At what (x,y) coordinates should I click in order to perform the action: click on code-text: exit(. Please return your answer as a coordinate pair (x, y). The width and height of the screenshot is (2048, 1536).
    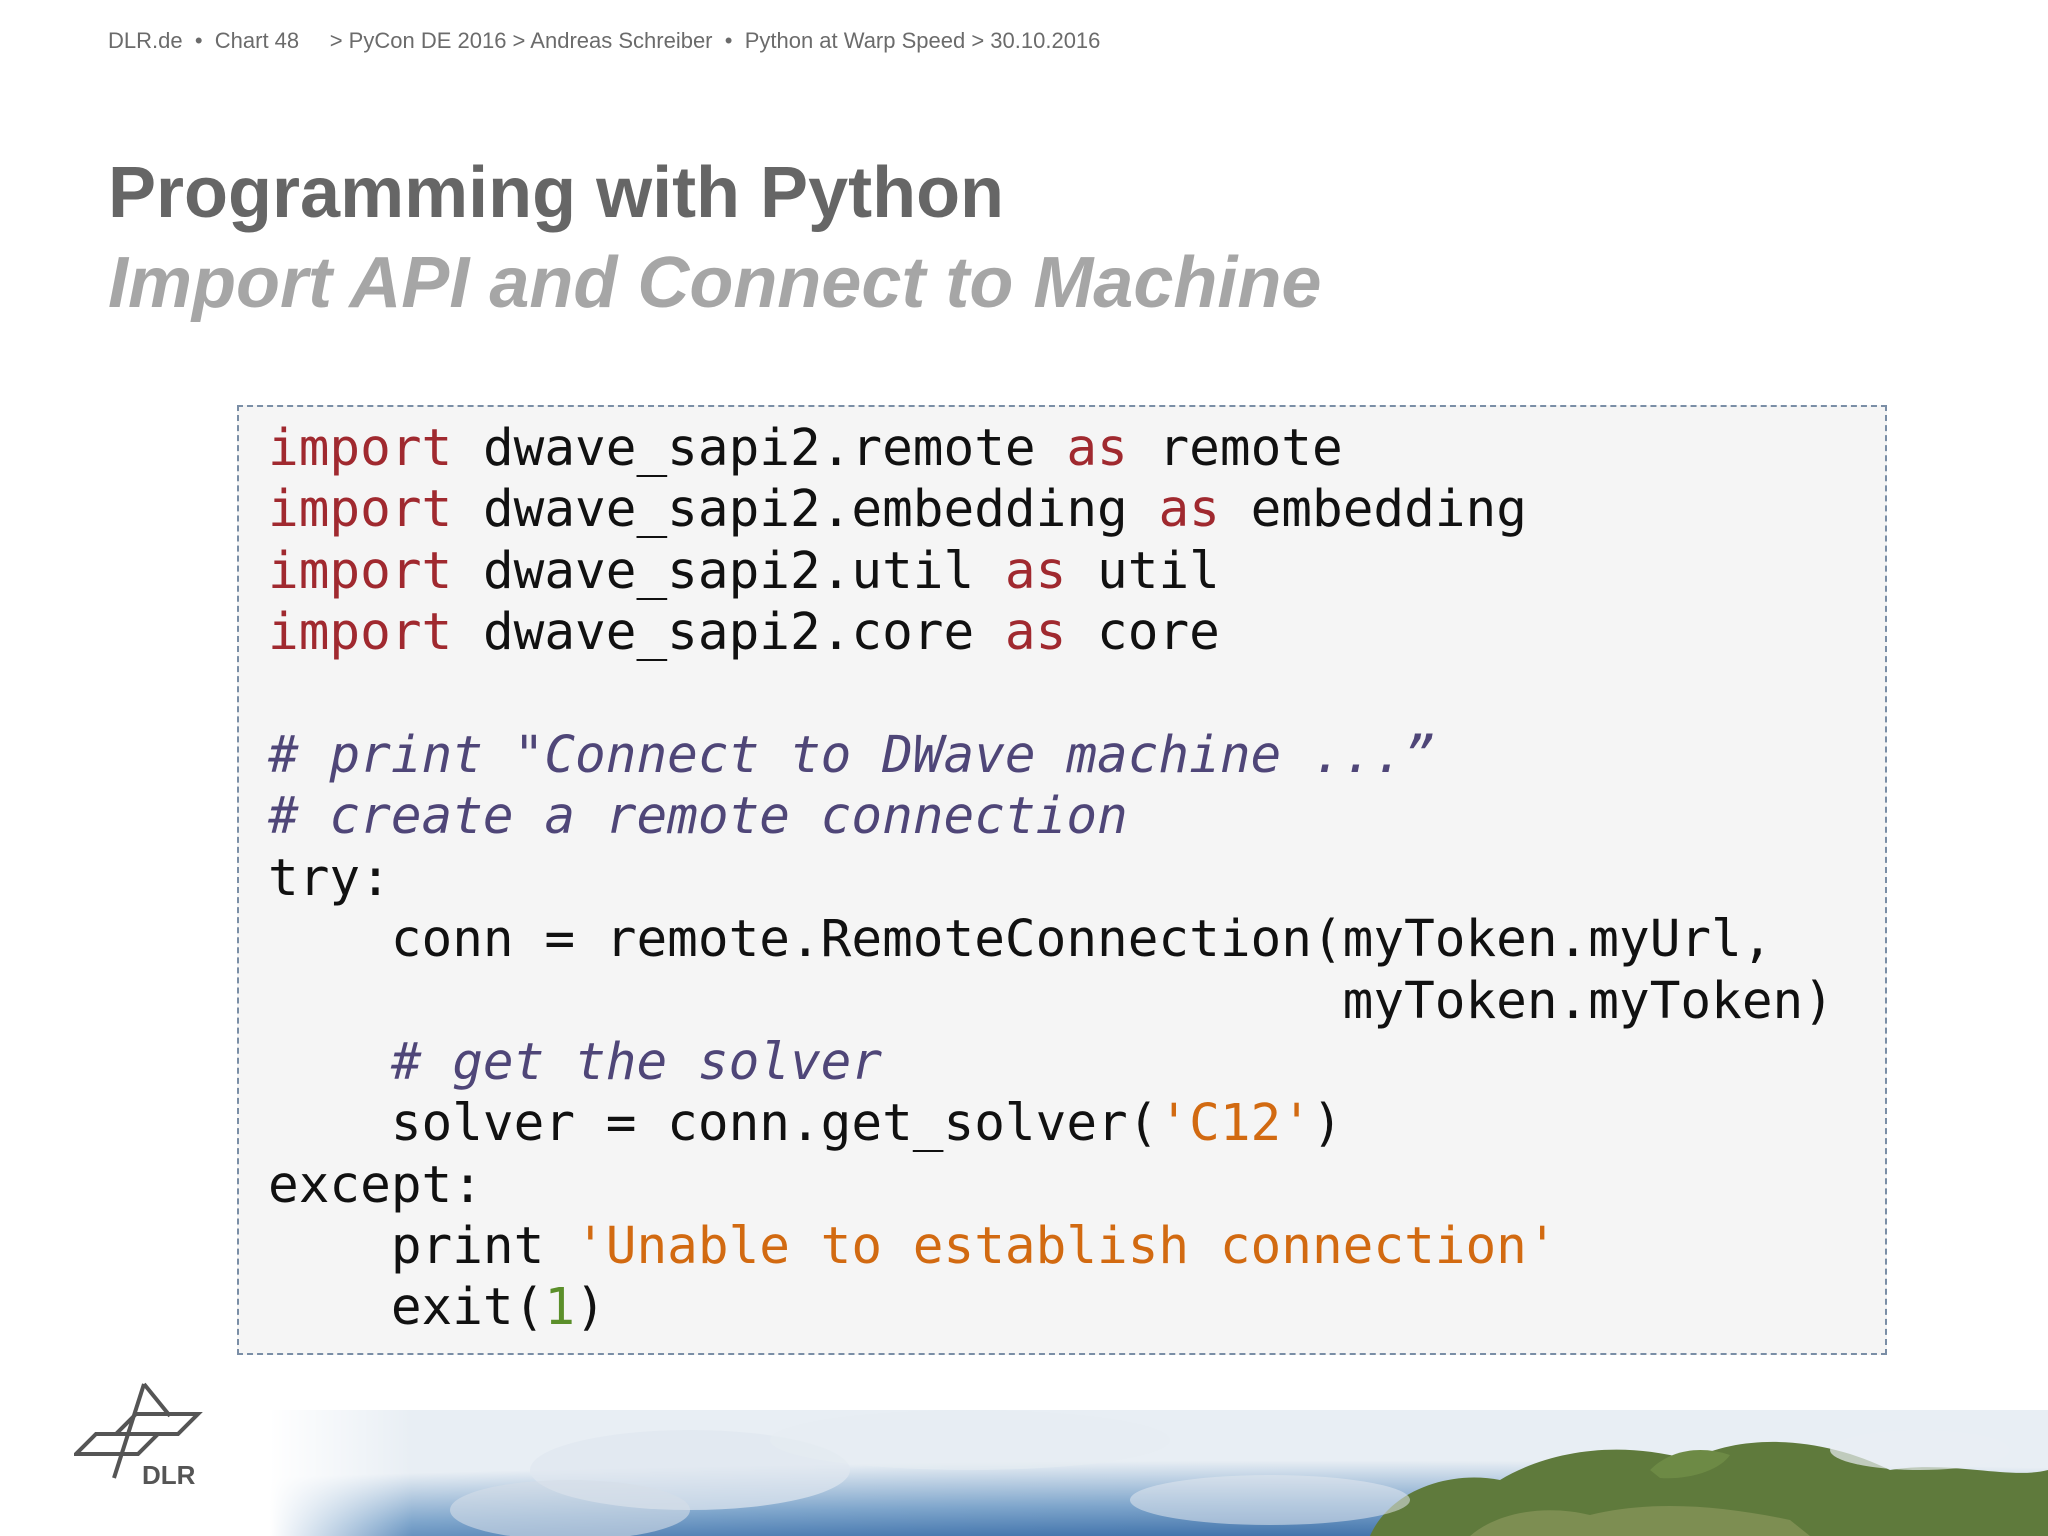
    Looking at the image, I should click on (406, 1308).